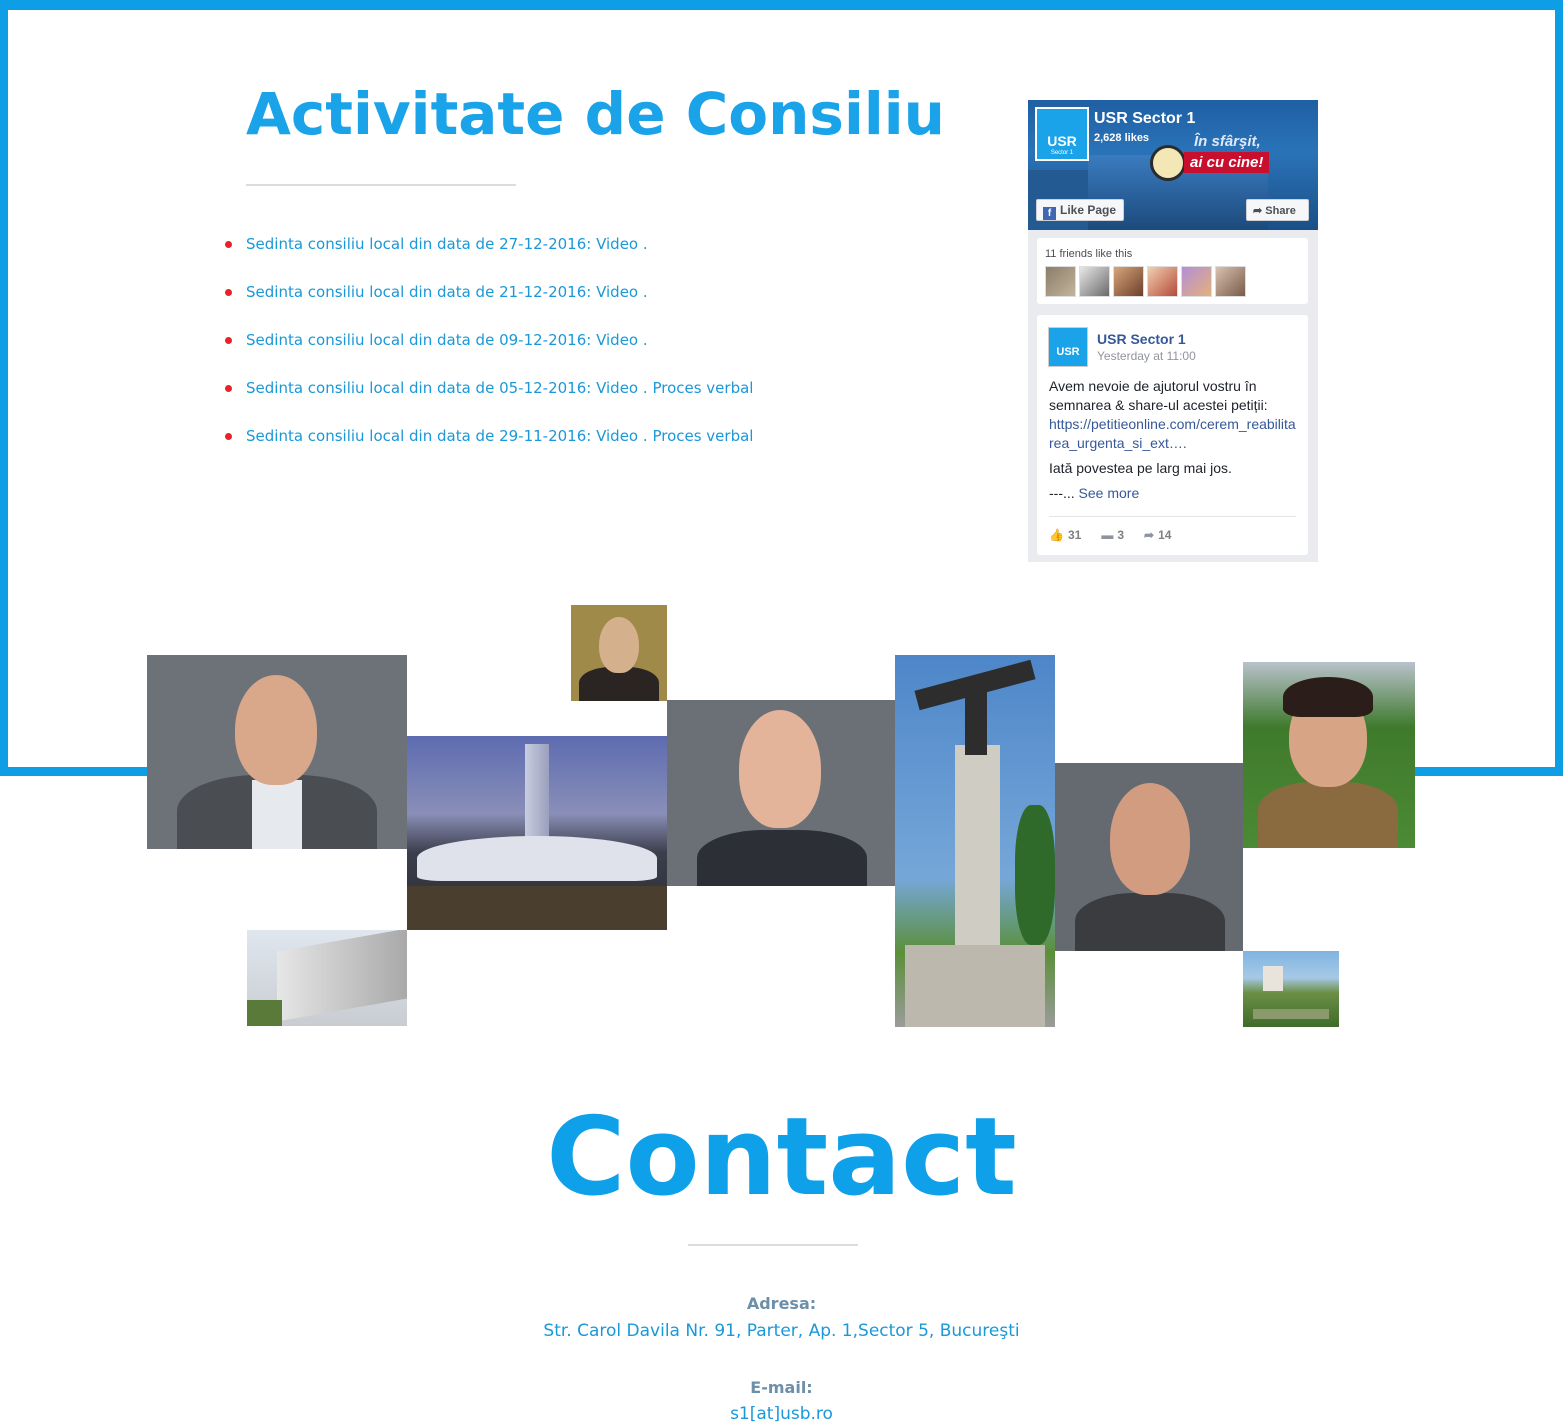  Describe the element at coordinates (277, 752) in the screenshot. I see `photo-man-glasses` at that location.